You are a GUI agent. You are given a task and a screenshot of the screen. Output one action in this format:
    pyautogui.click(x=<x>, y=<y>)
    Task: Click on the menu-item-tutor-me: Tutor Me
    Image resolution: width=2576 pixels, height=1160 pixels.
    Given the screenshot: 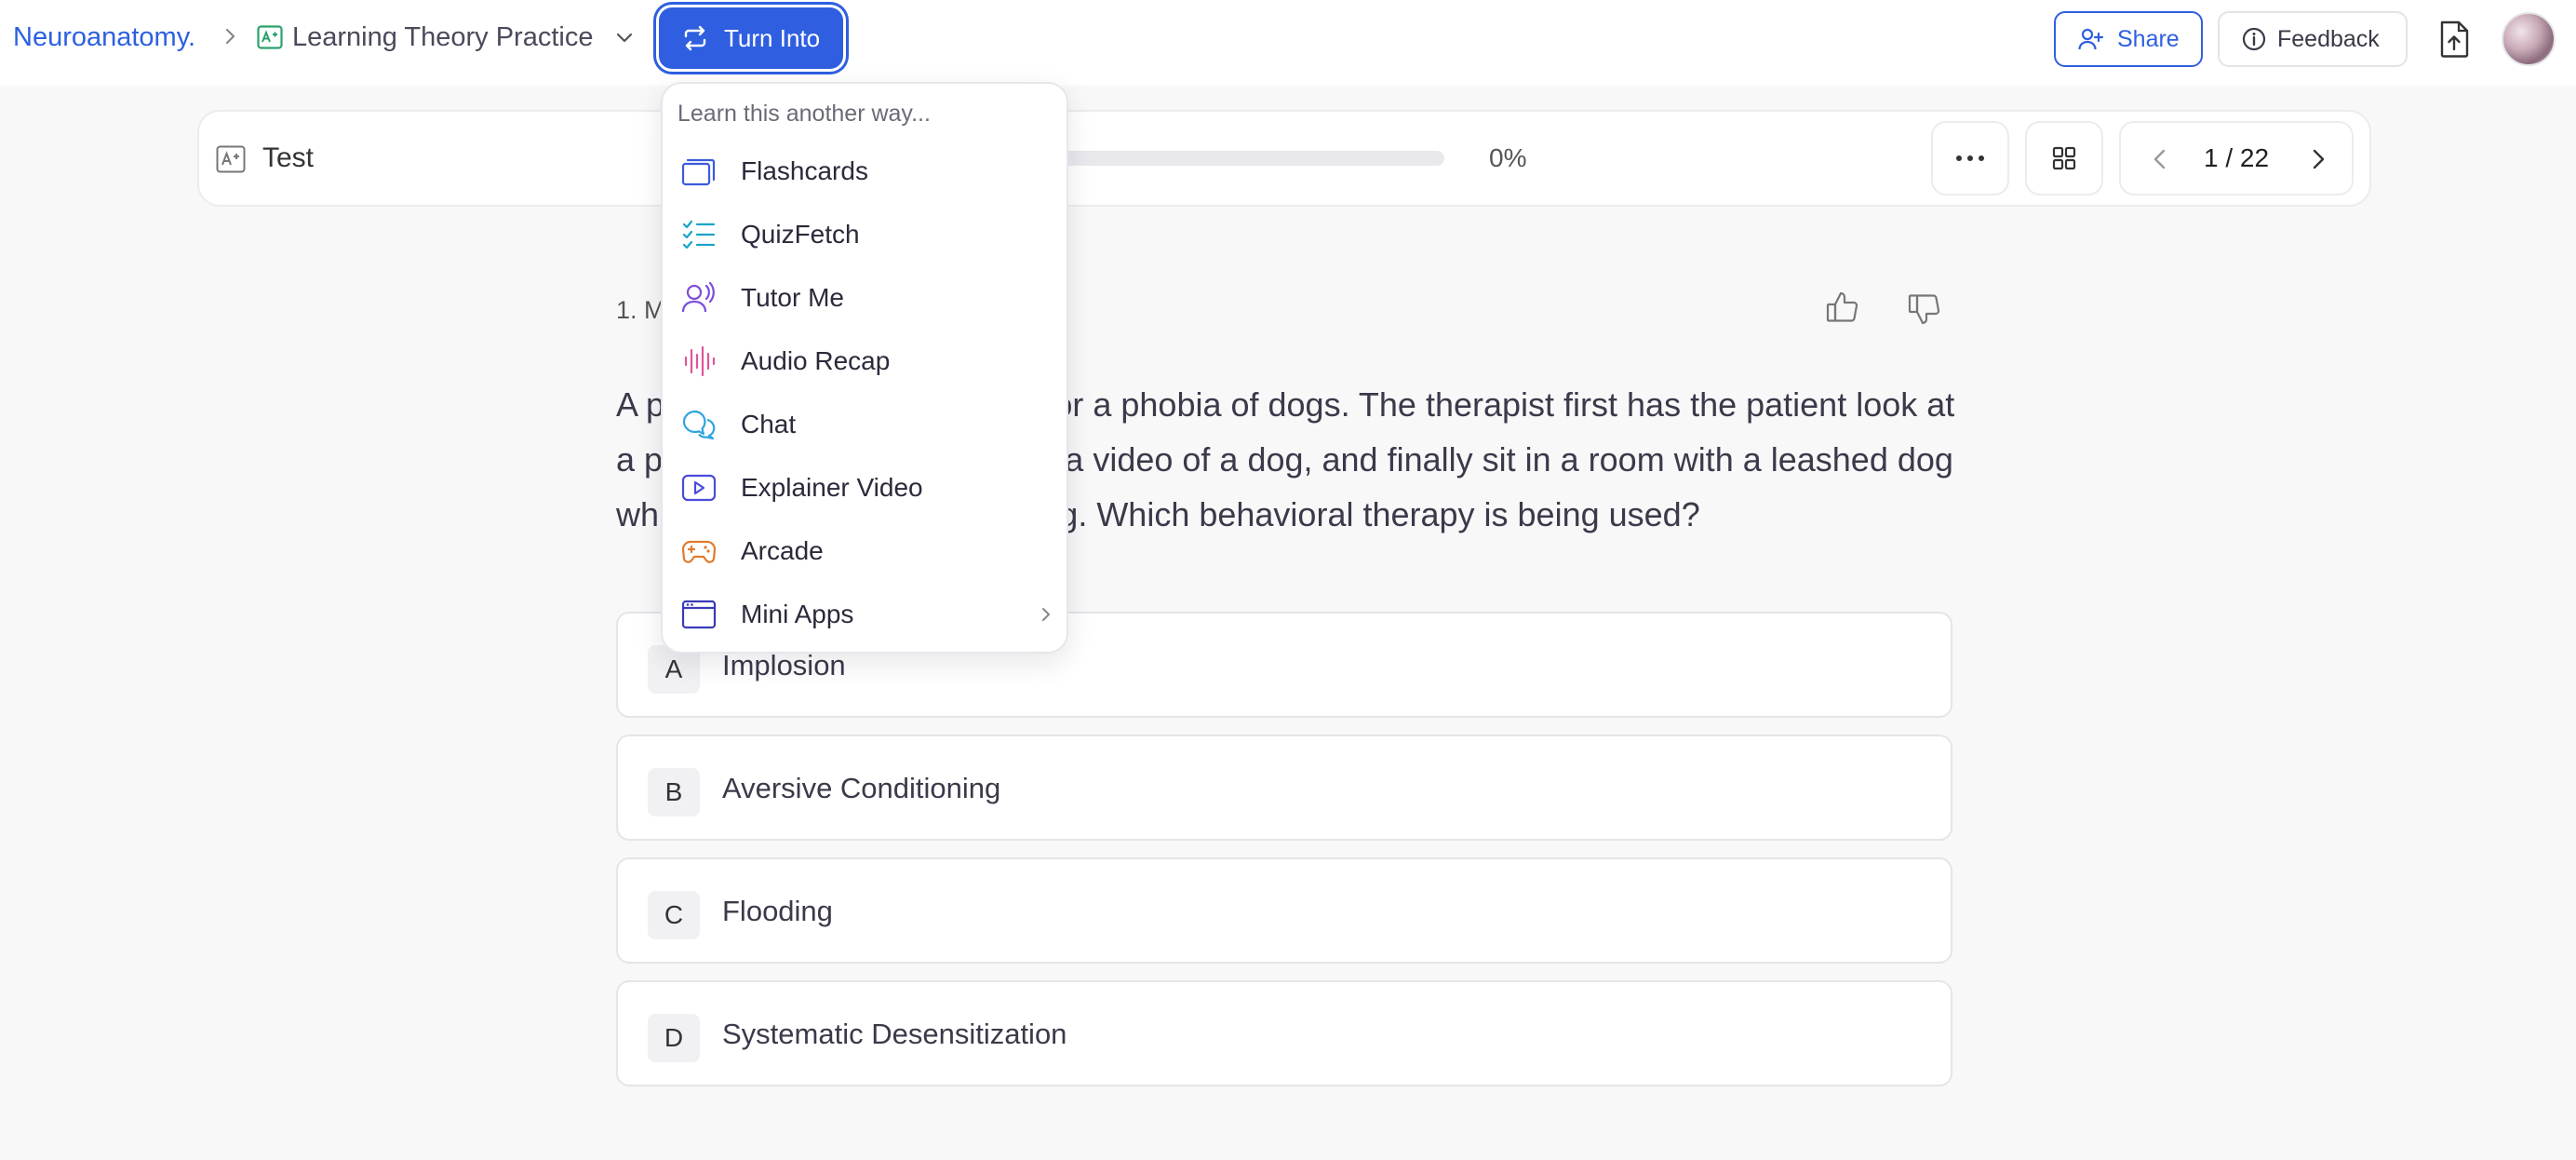 What is the action you would take?
    pyautogui.click(x=867, y=298)
    